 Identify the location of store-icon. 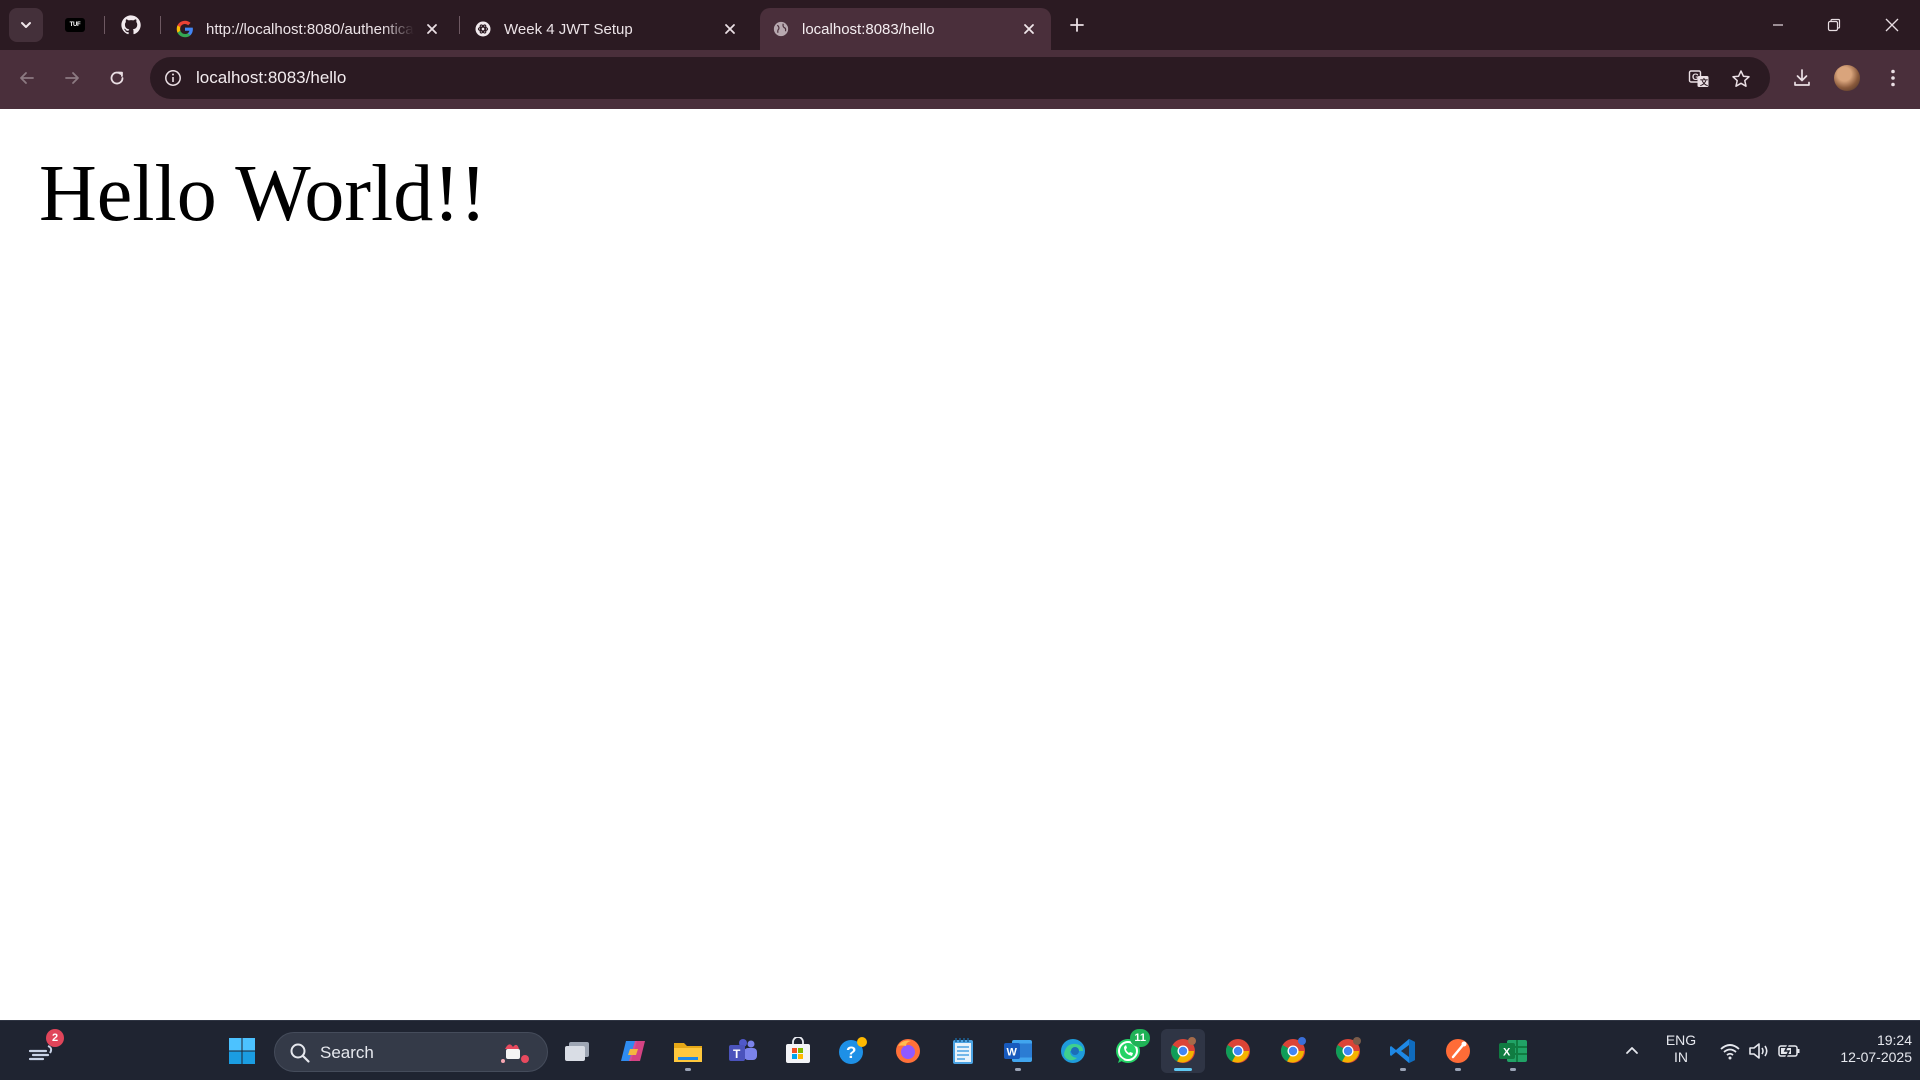
(798, 1050).